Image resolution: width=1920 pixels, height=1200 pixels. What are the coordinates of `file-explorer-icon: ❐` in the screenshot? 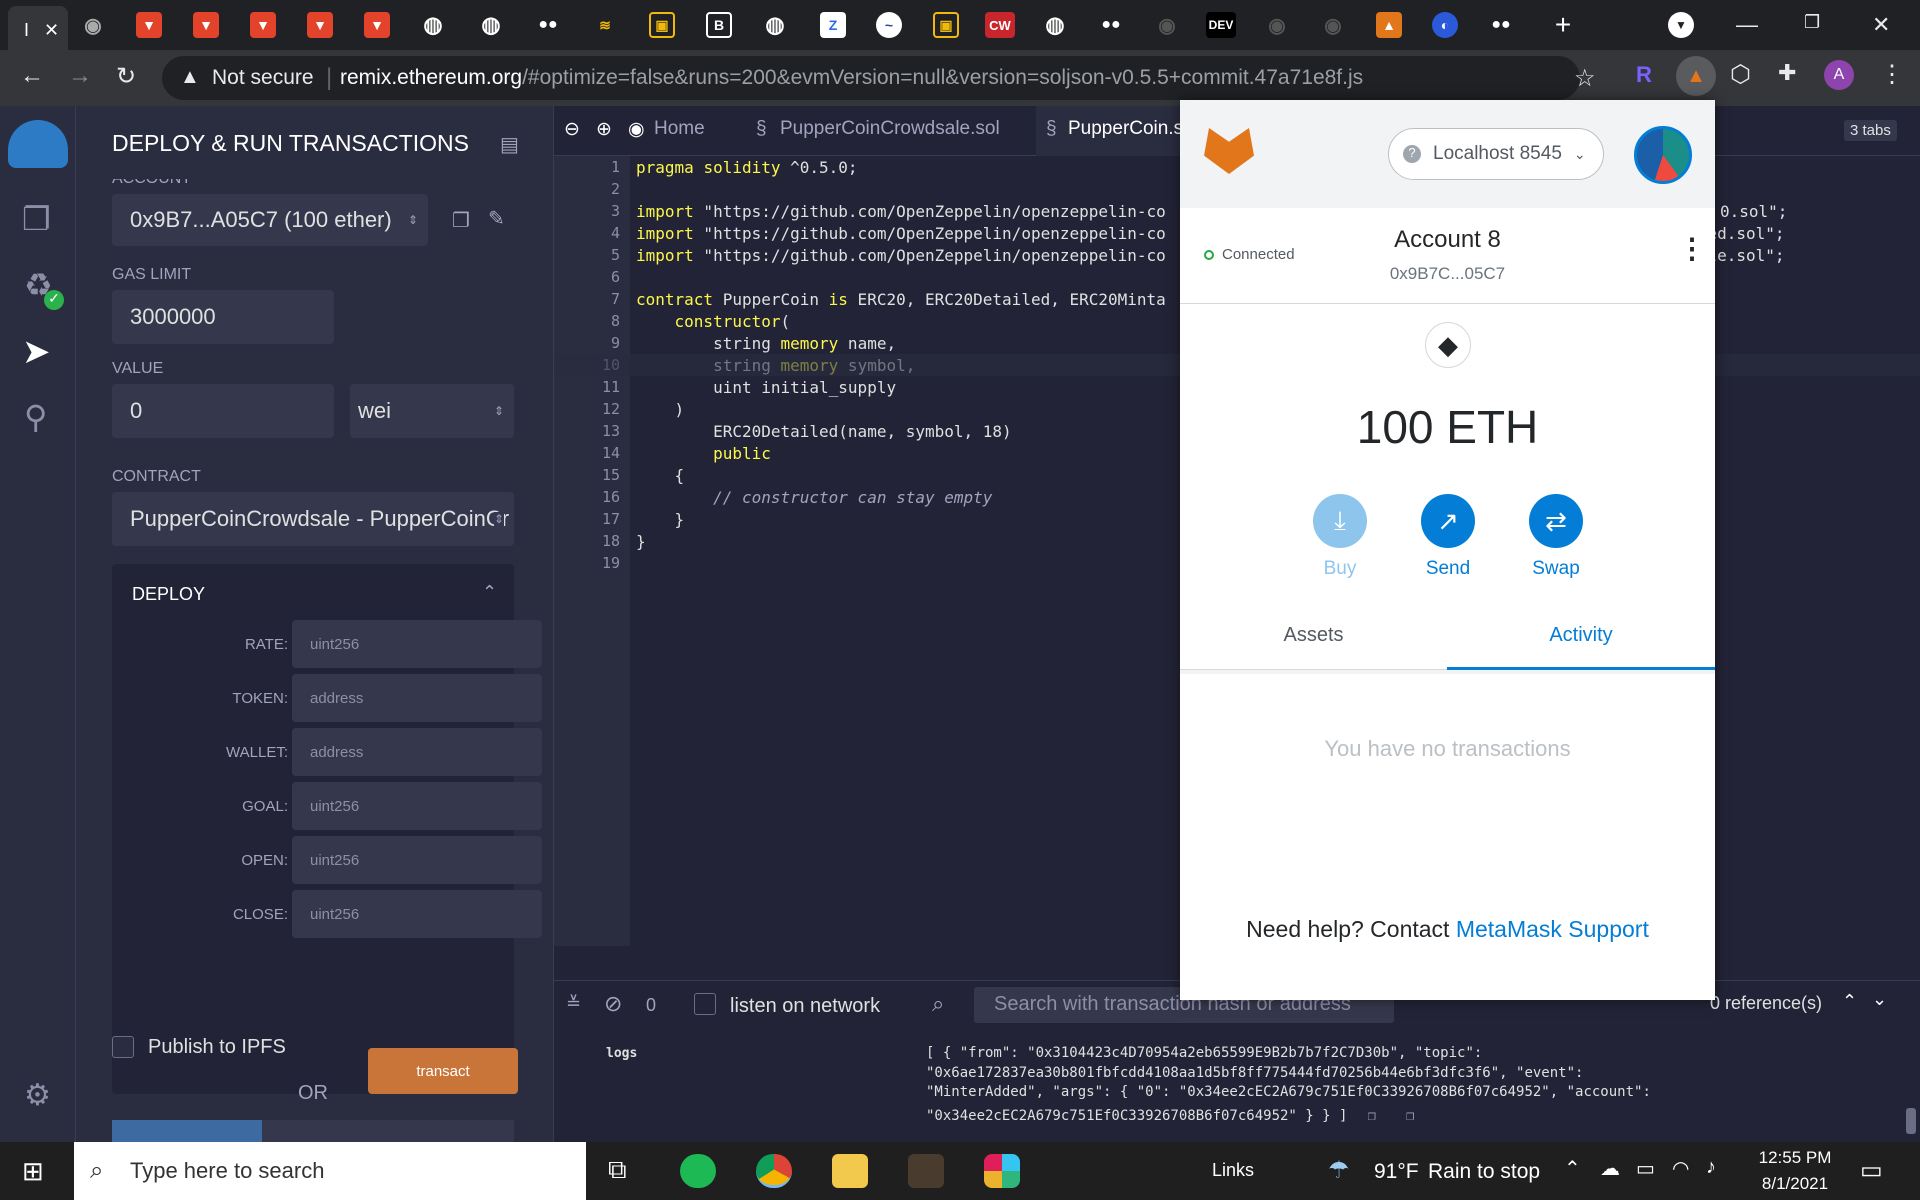 It's located at (36, 219).